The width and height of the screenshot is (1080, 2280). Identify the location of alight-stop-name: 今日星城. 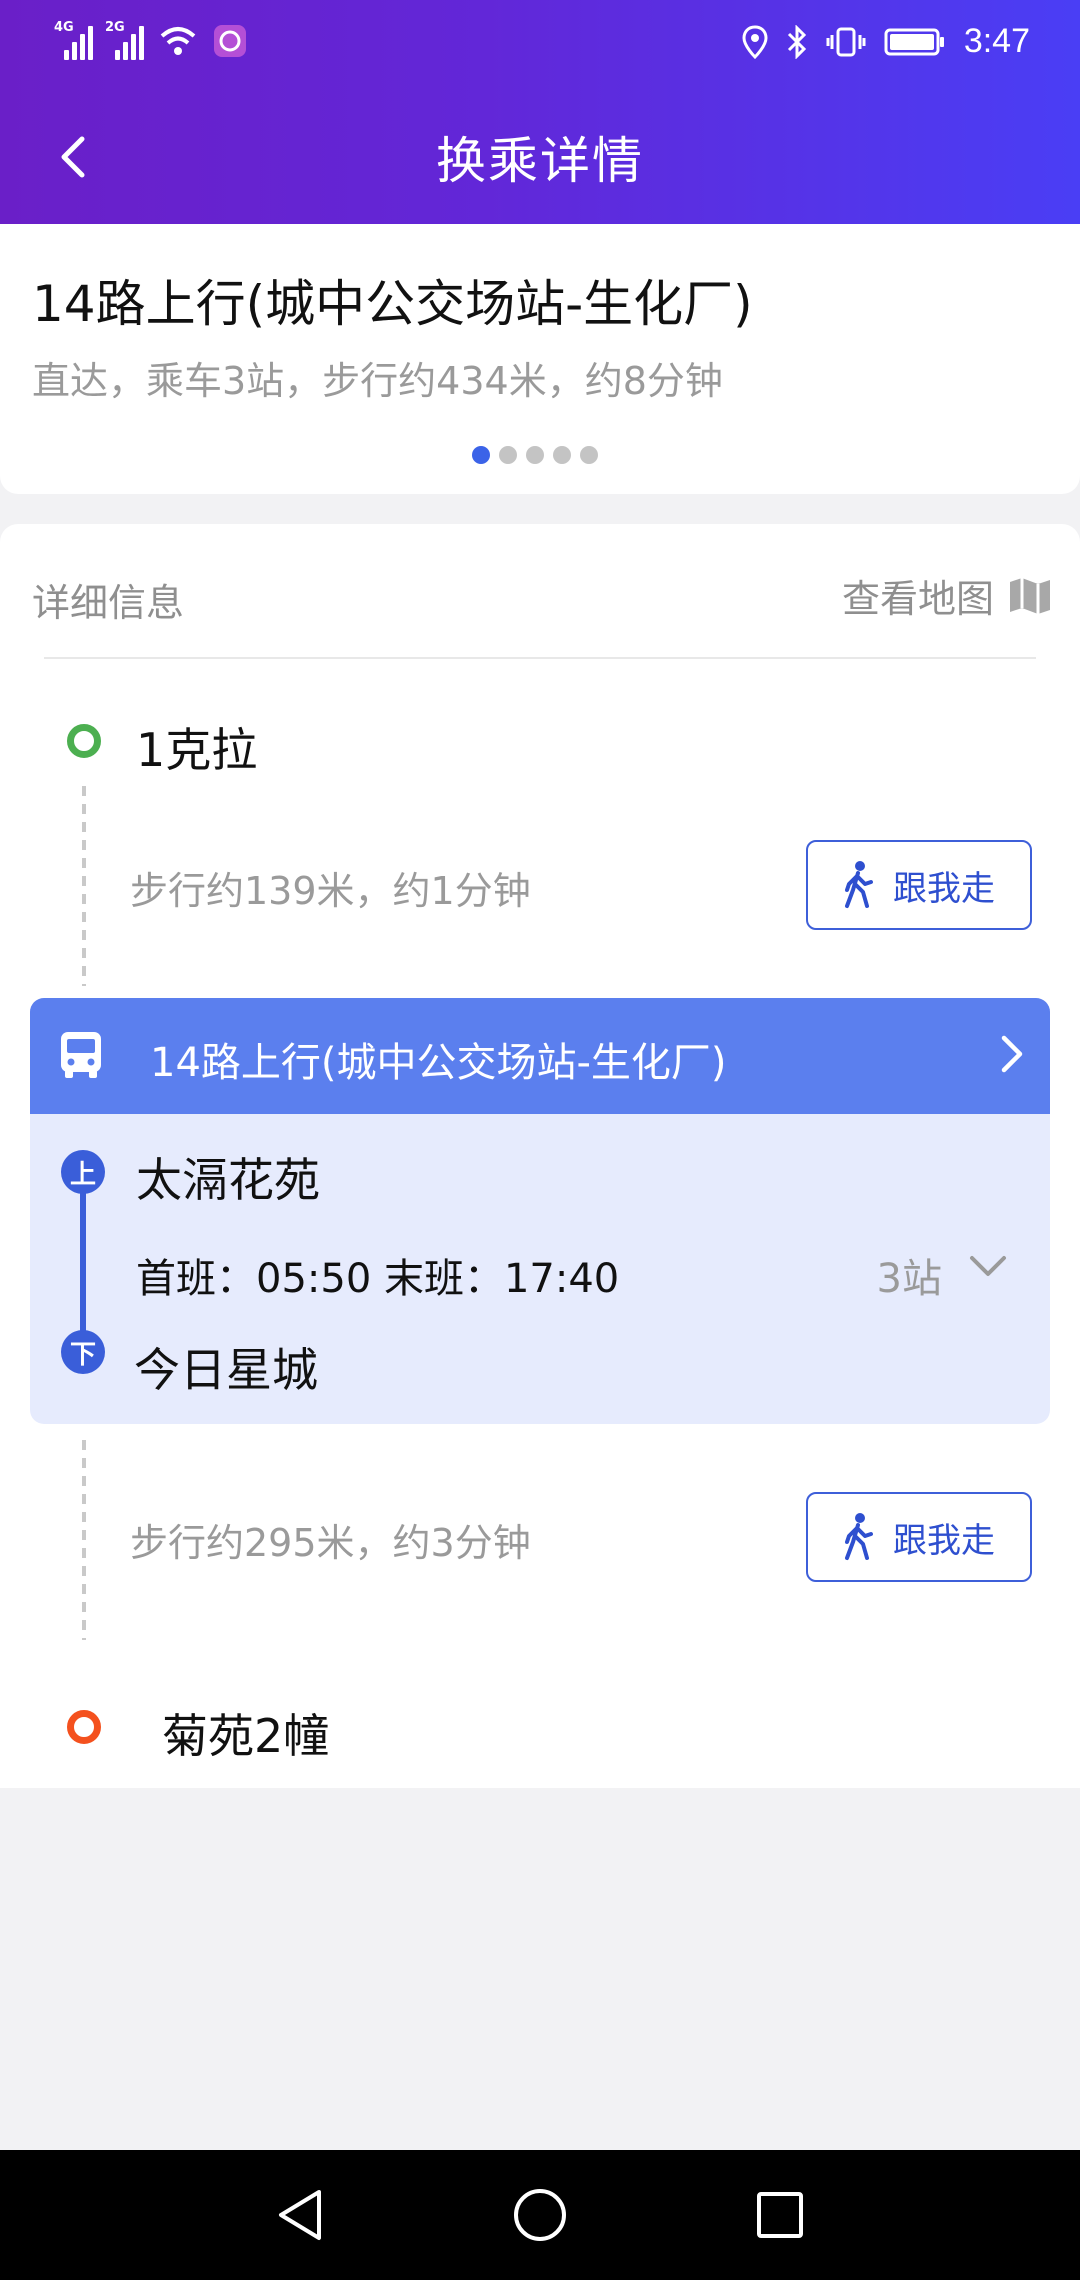
(226, 1370).